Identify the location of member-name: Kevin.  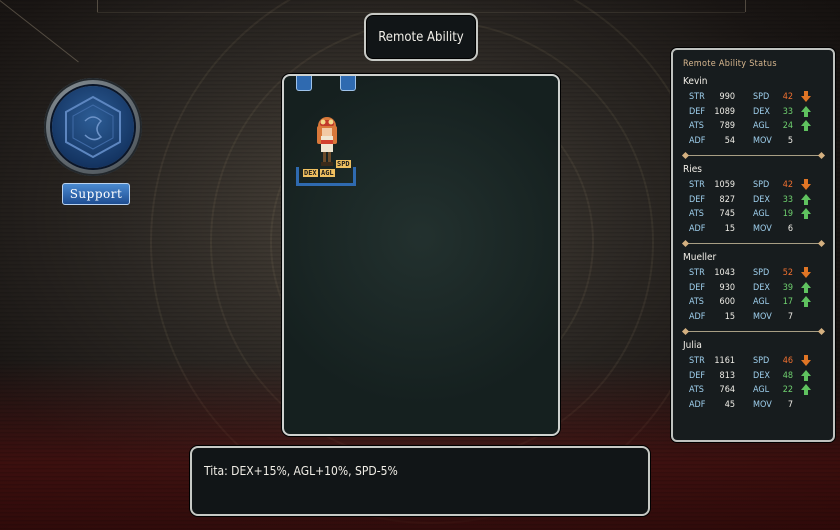
(695, 81).